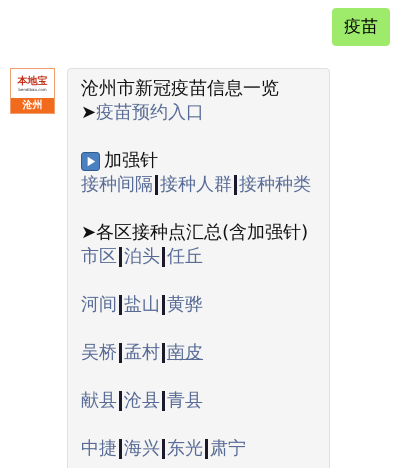  I want to click on link: 任丘, so click(185, 257).